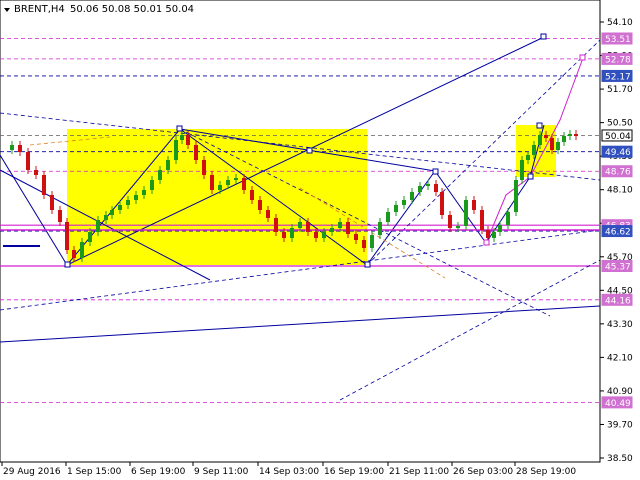 The image size is (640, 480). What do you see at coordinates (618, 153) in the screenshot?
I see `level-tag-label: 49.46` at bounding box center [618, 153].